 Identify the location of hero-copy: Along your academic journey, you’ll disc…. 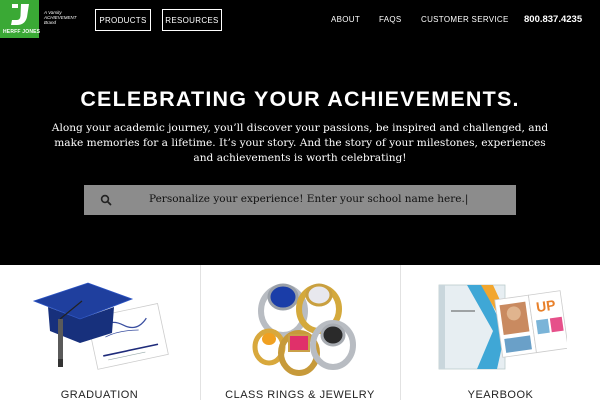
(300, 143).